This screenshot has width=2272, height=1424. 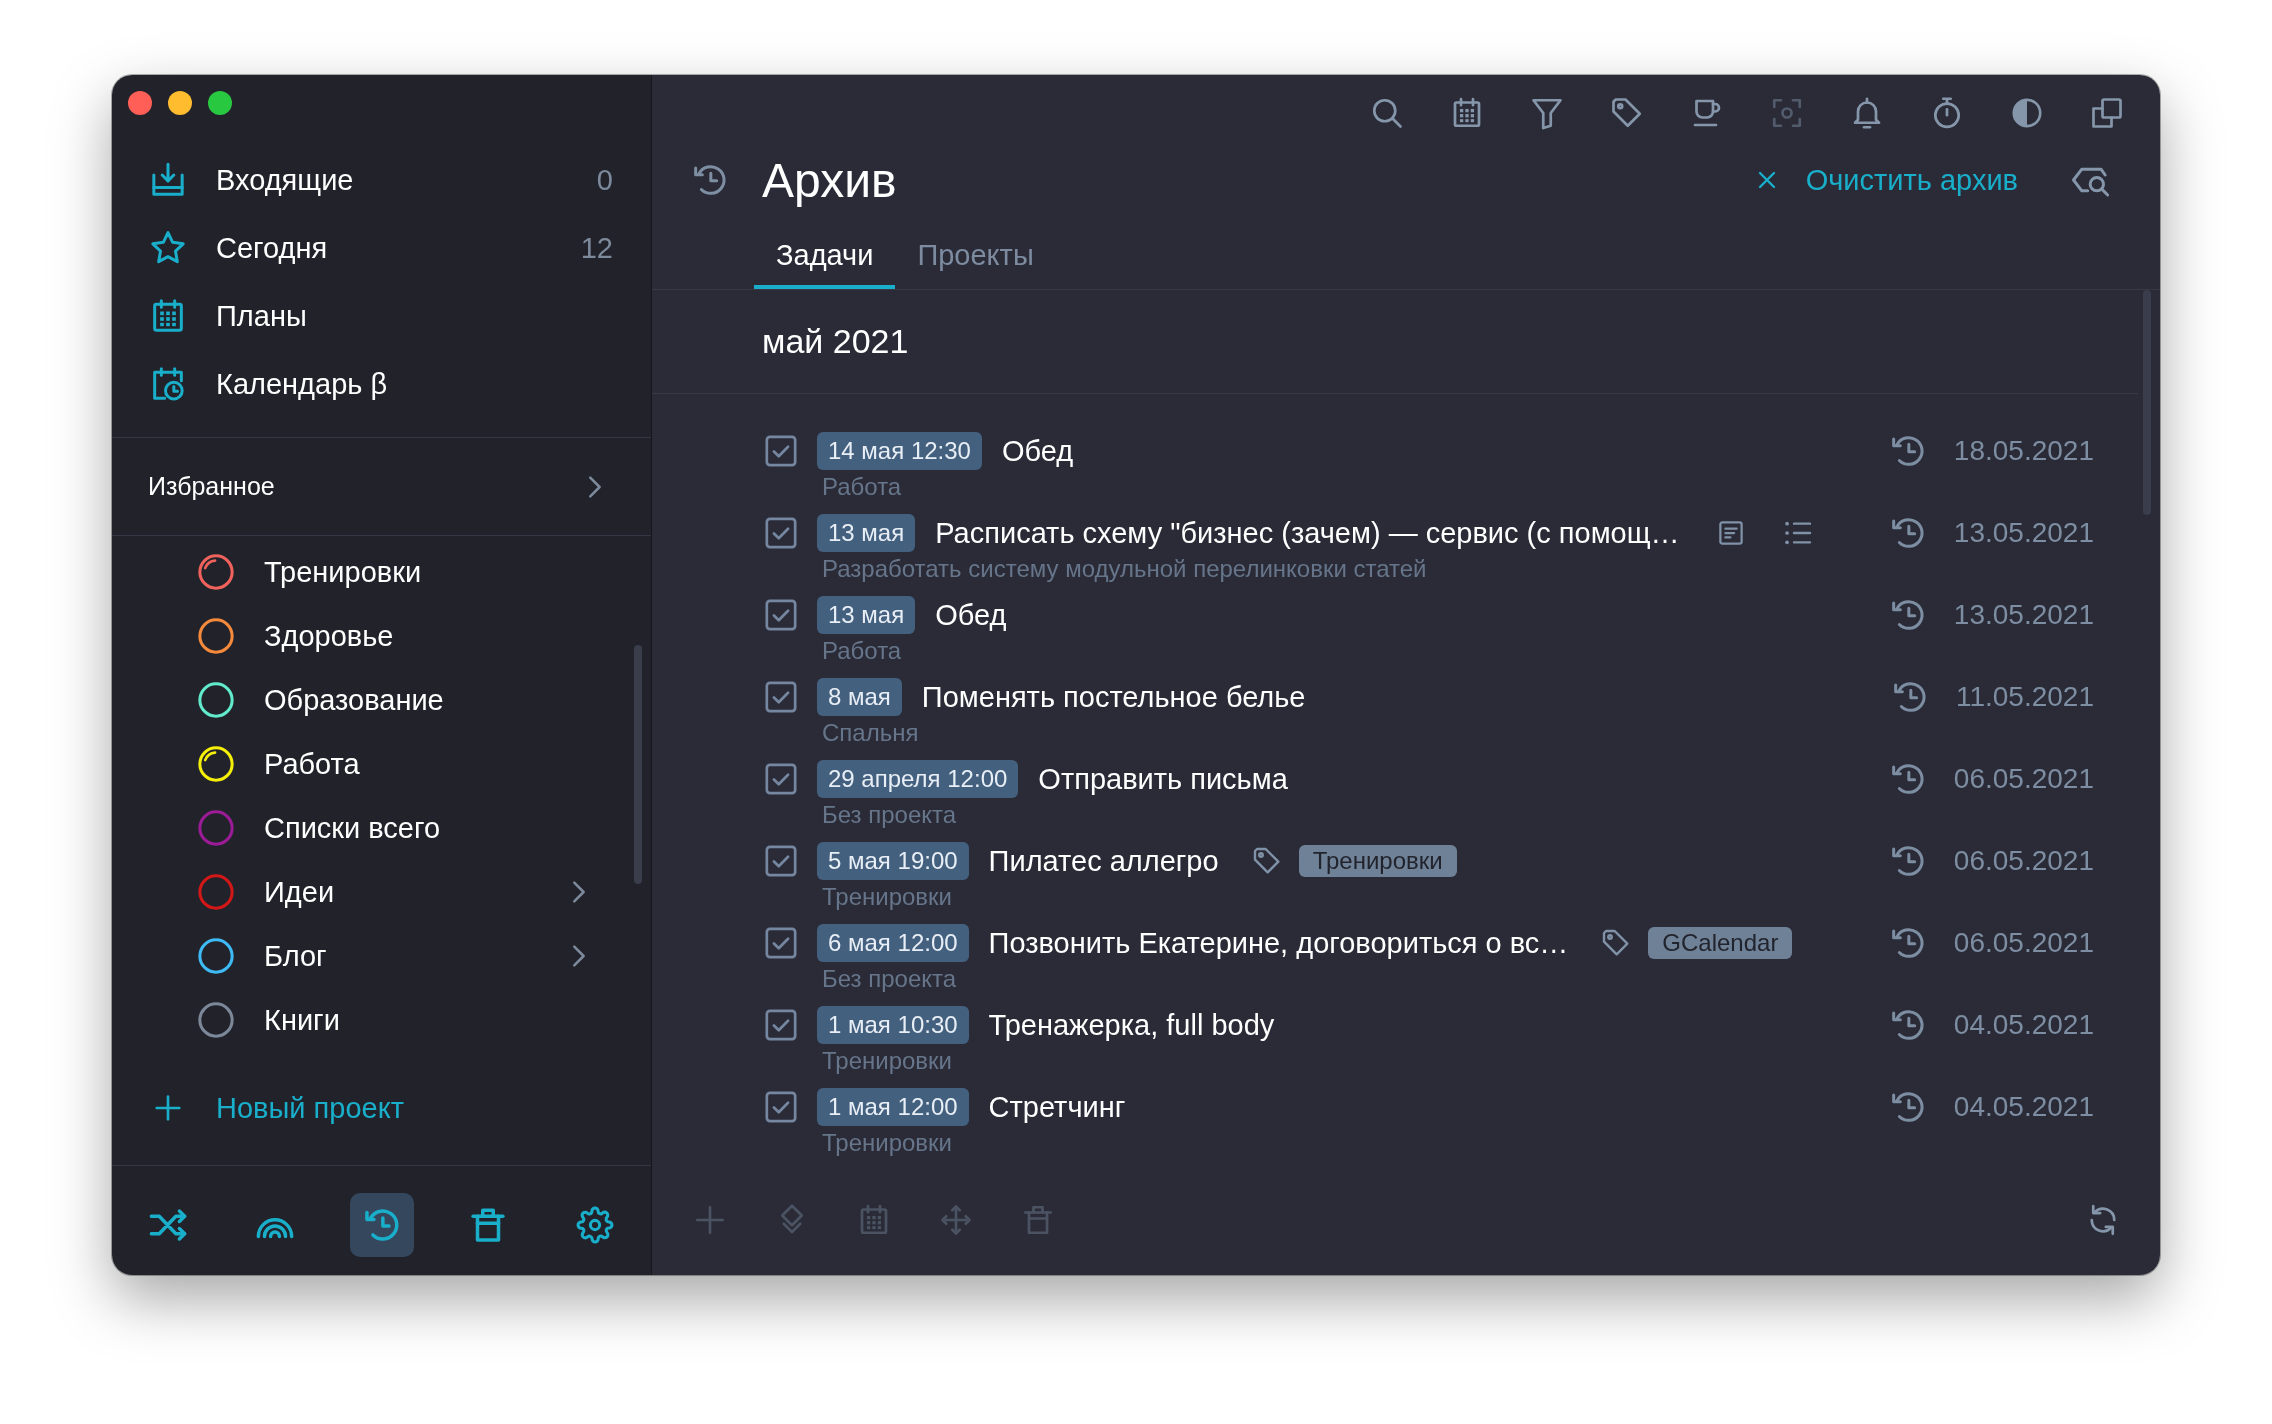 What do you see at coordinates (381, 316) in the screenshot?
I see `nav-item: Планы` at bounding box center [381, 316].